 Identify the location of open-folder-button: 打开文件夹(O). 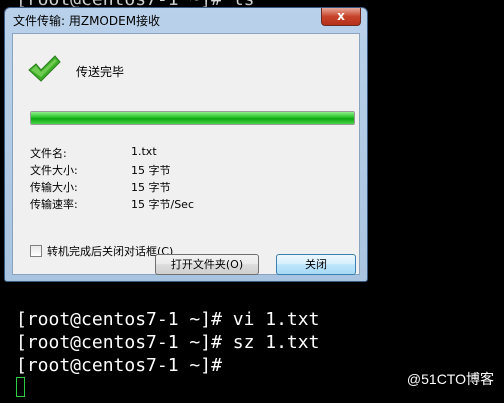
(207, 264).